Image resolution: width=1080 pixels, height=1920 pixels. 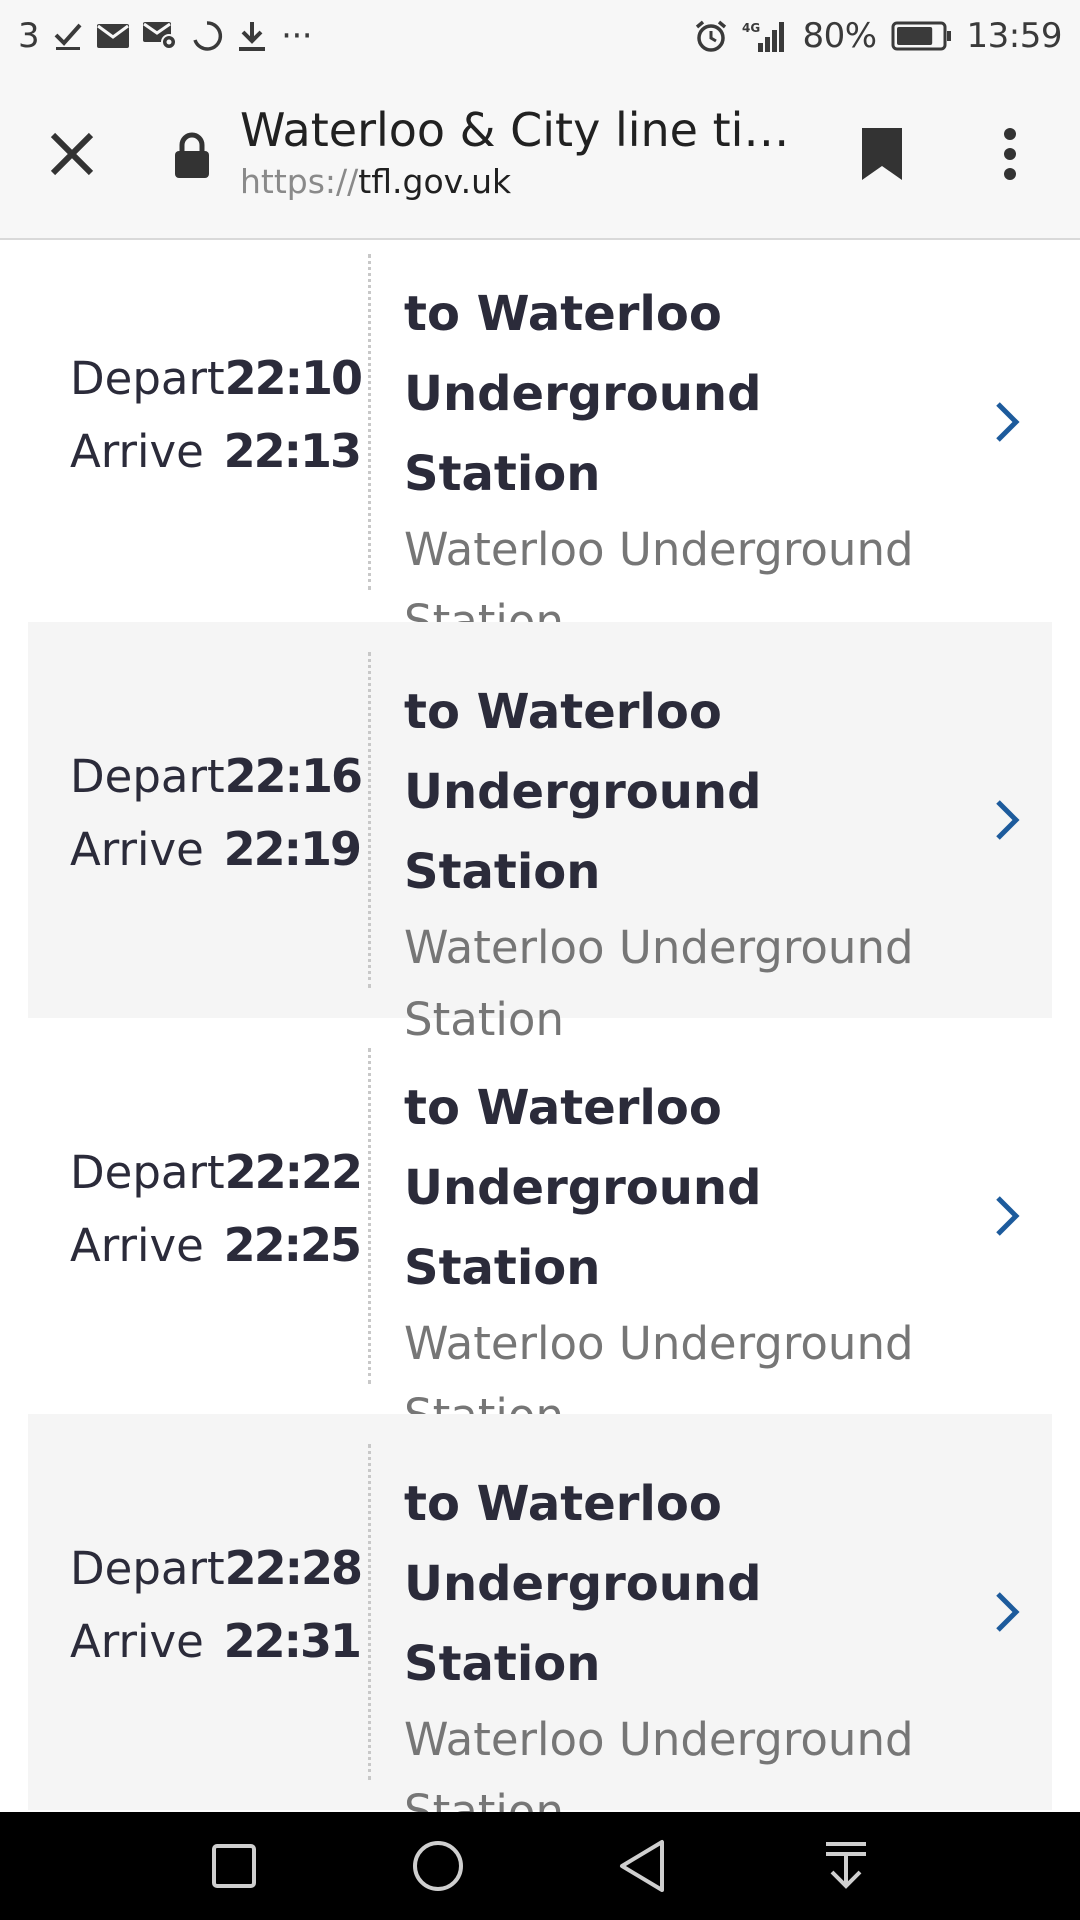 I want to click on back-icon, so click(x=642, y=1866).